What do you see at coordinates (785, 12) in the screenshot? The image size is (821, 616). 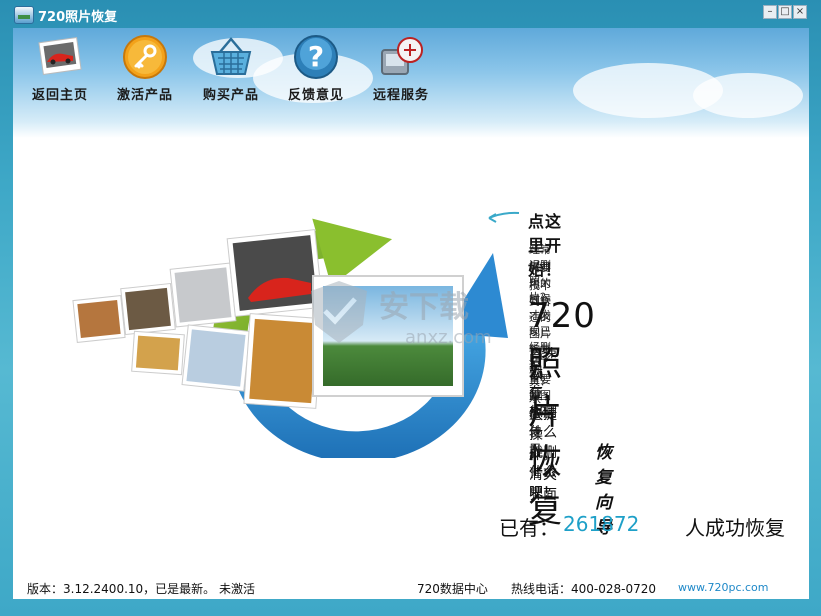 I see `maximize-icon: □` at bounding box center [785, 12].